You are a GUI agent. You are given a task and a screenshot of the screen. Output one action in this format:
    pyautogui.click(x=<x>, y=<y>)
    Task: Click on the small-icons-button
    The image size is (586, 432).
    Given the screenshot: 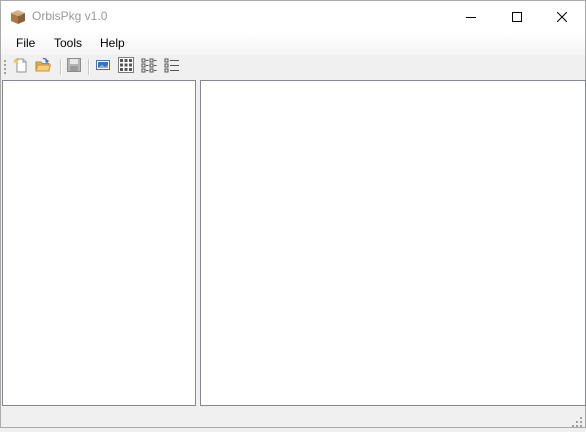 What is the action you would take?
    pyautogui.click(x=149, y=67)
    